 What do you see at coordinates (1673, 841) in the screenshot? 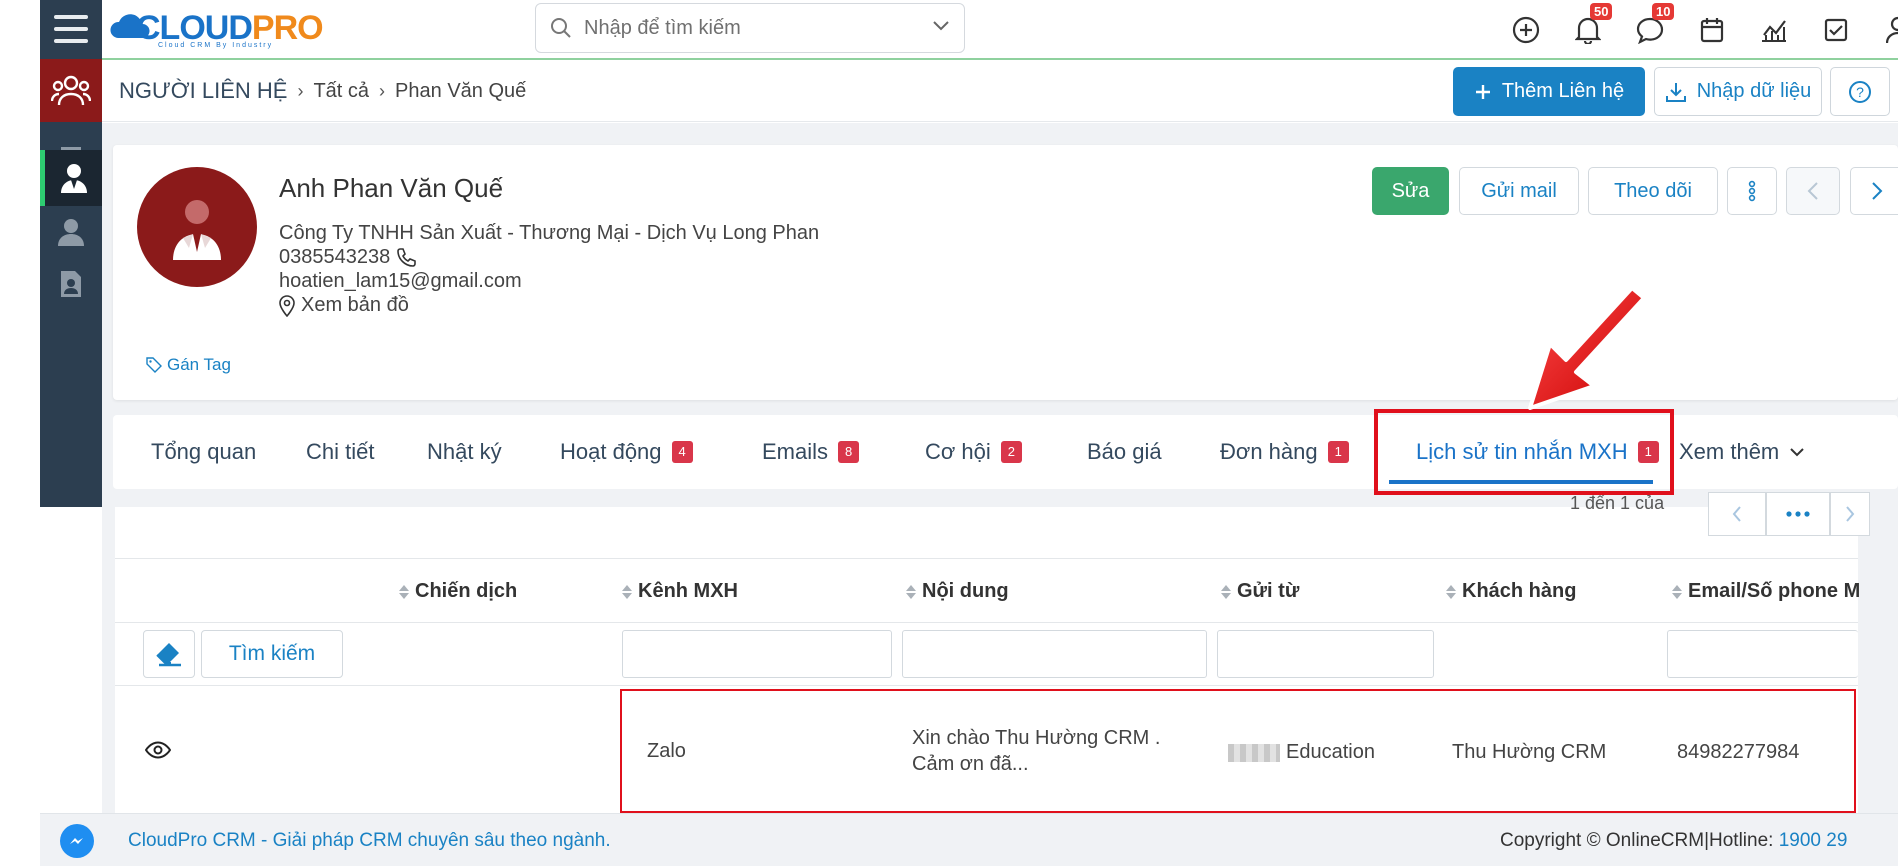
I see `footer-copyright: Copyright © OnlineCRM|Hotline: 1900 29` at bounding box center [1673, 841].